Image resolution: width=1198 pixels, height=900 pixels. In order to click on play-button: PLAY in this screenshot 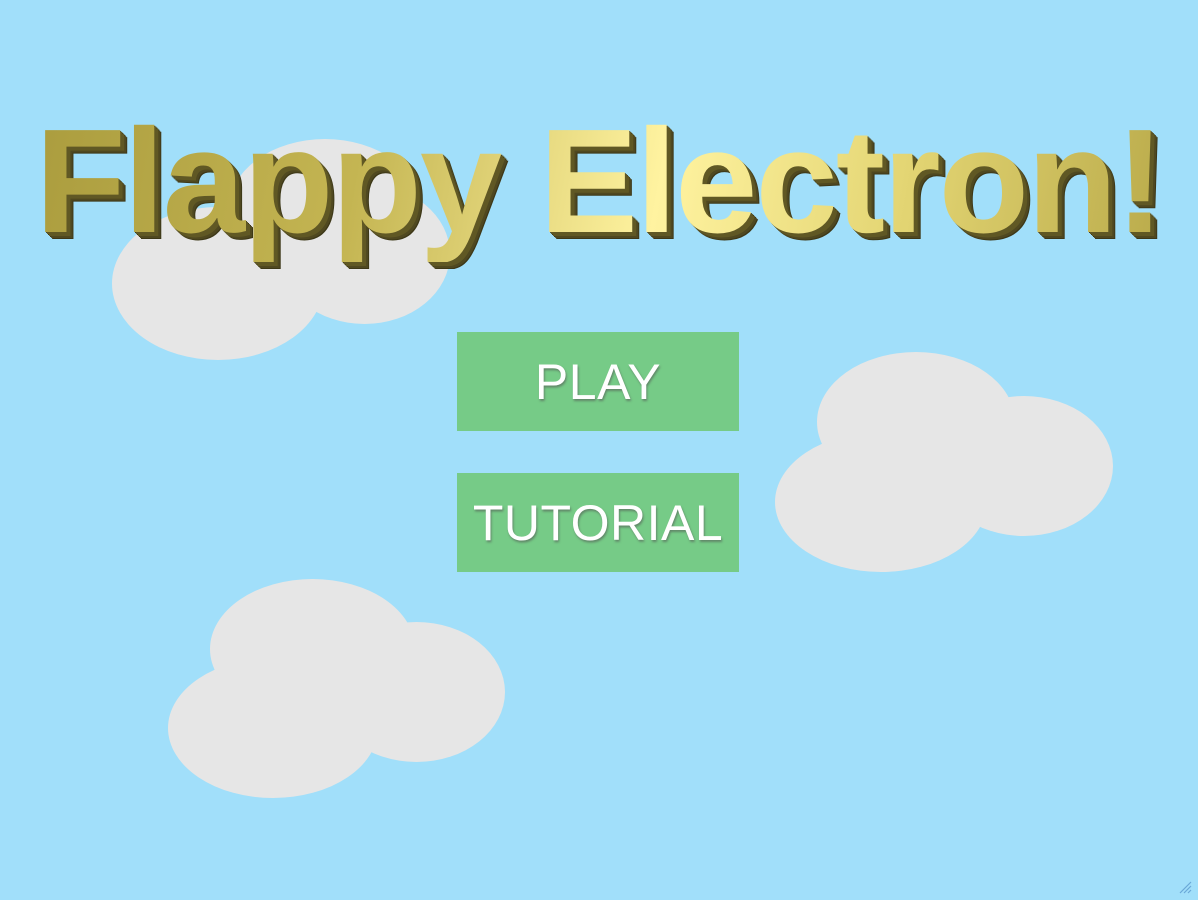, I will do `click(598, 381)`.